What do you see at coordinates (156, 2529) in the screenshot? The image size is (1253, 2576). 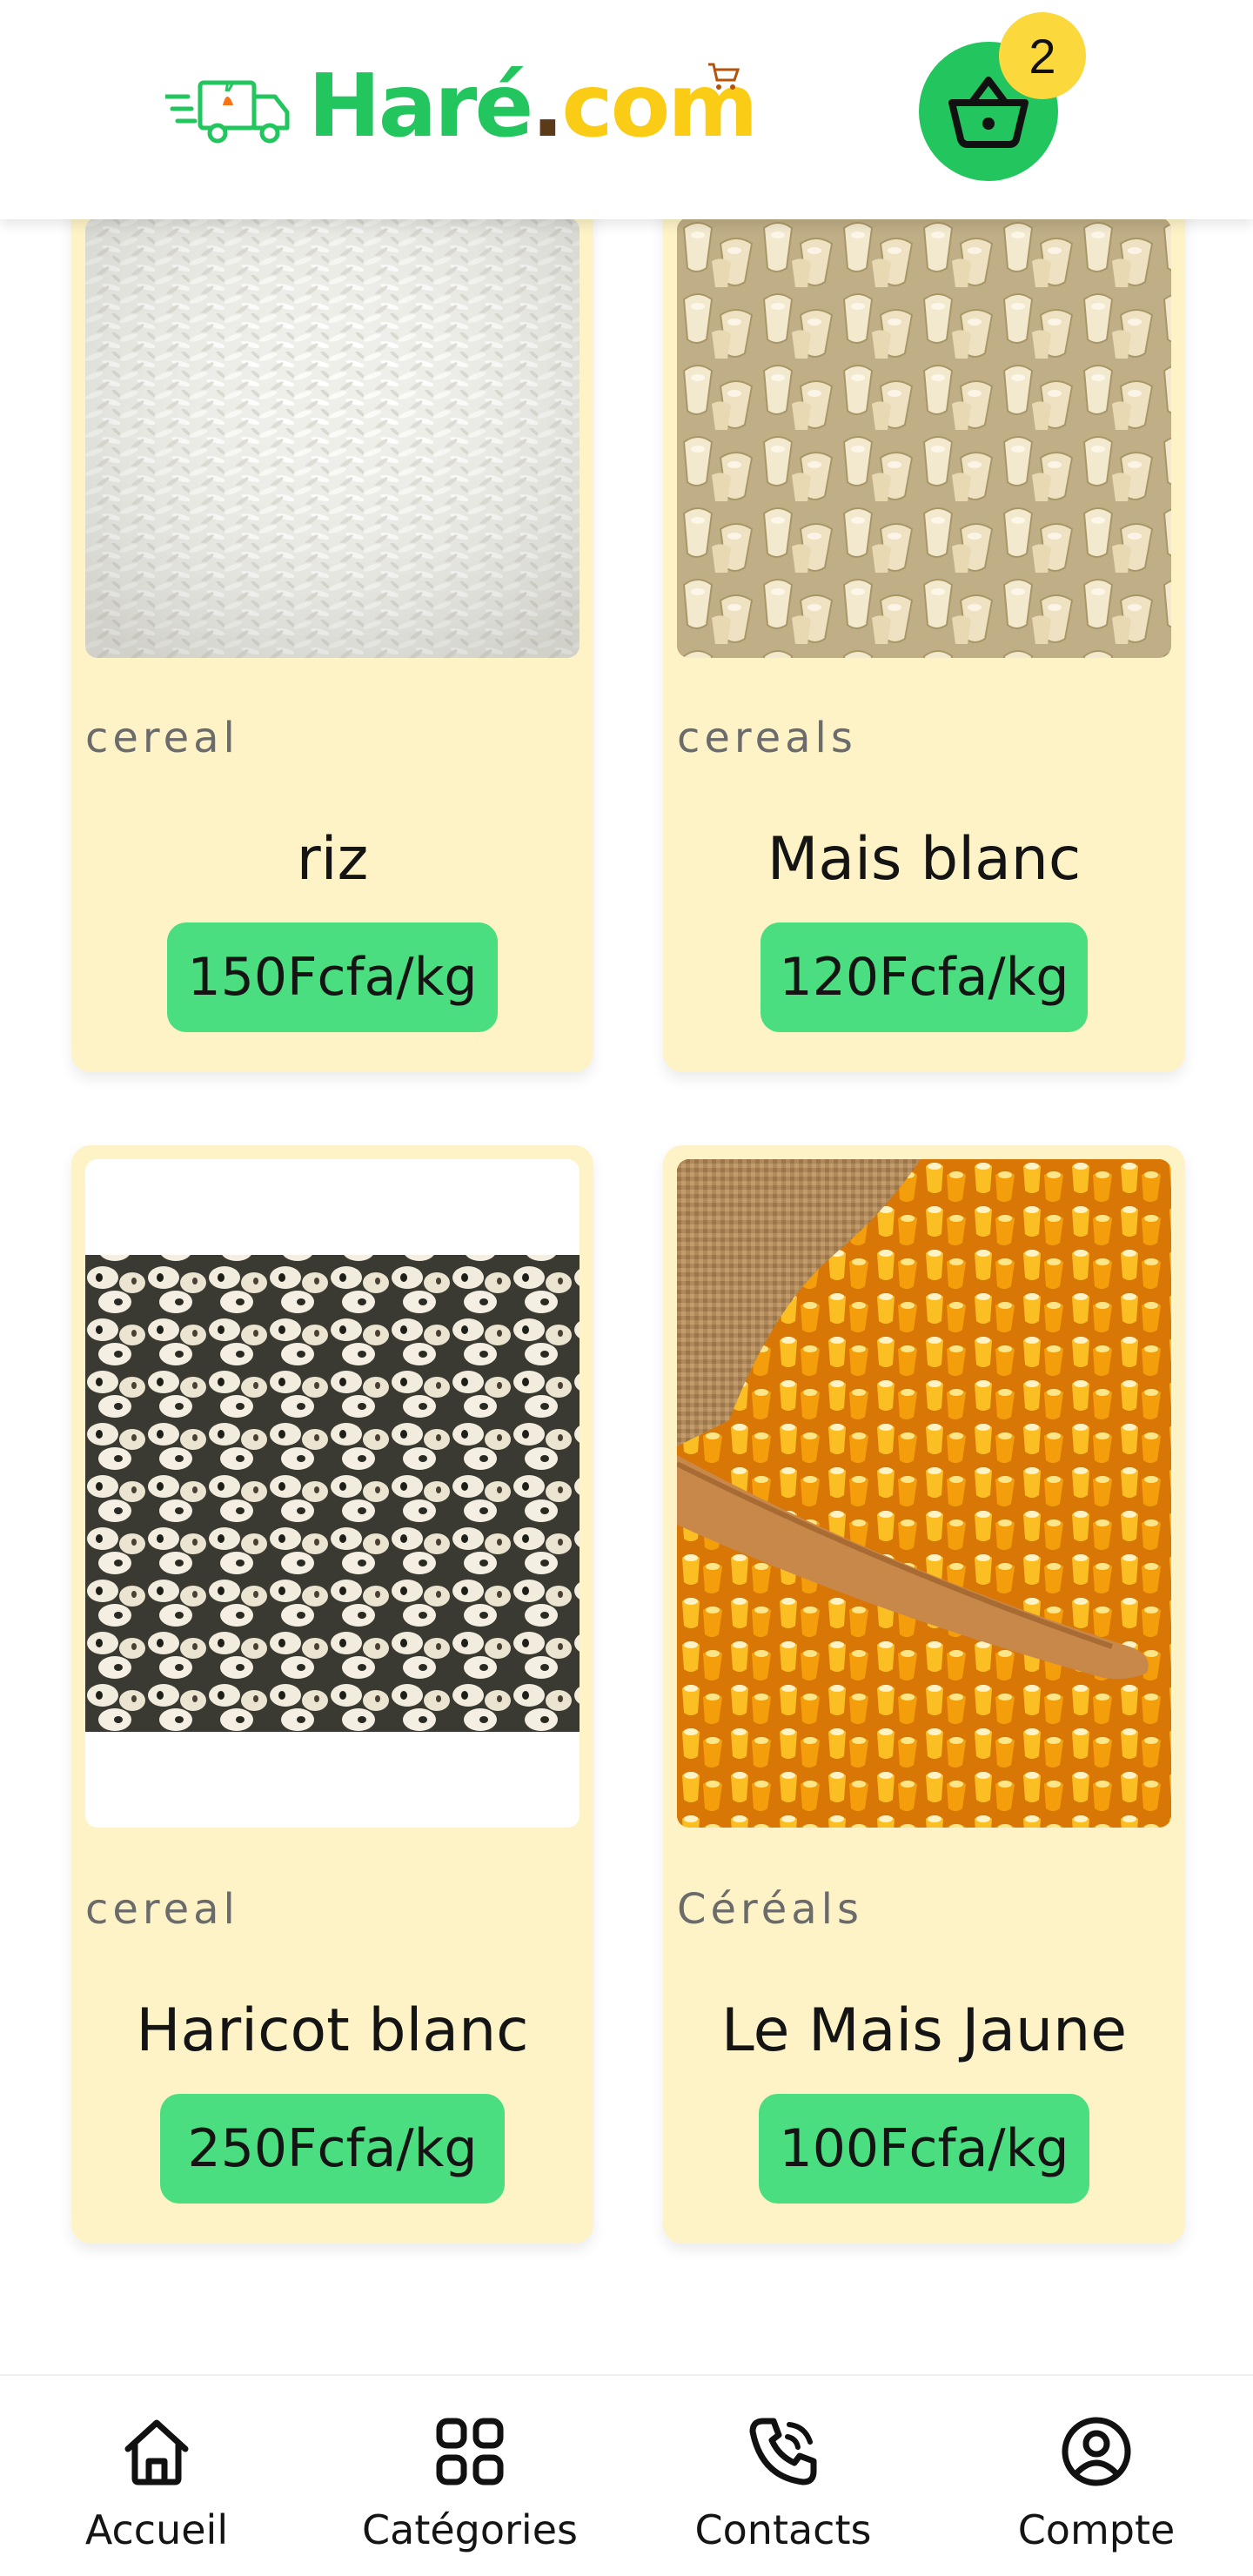 I see `nav-label: Accueil` at bounding box center [156, 2529].